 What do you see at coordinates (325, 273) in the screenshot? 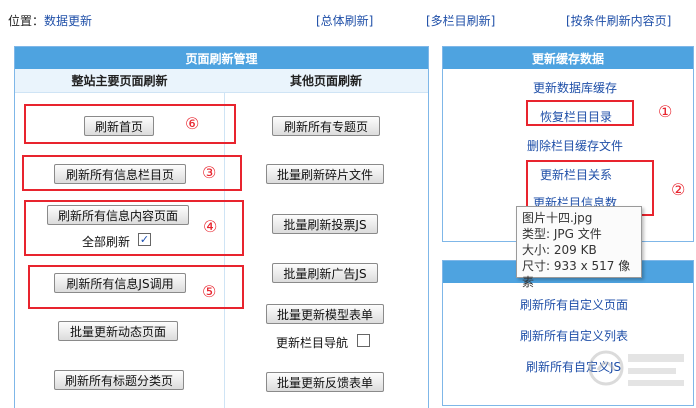
I see `refresh-ad-js-button: 批量刷新广告JS` at bounding box center [325, 273].